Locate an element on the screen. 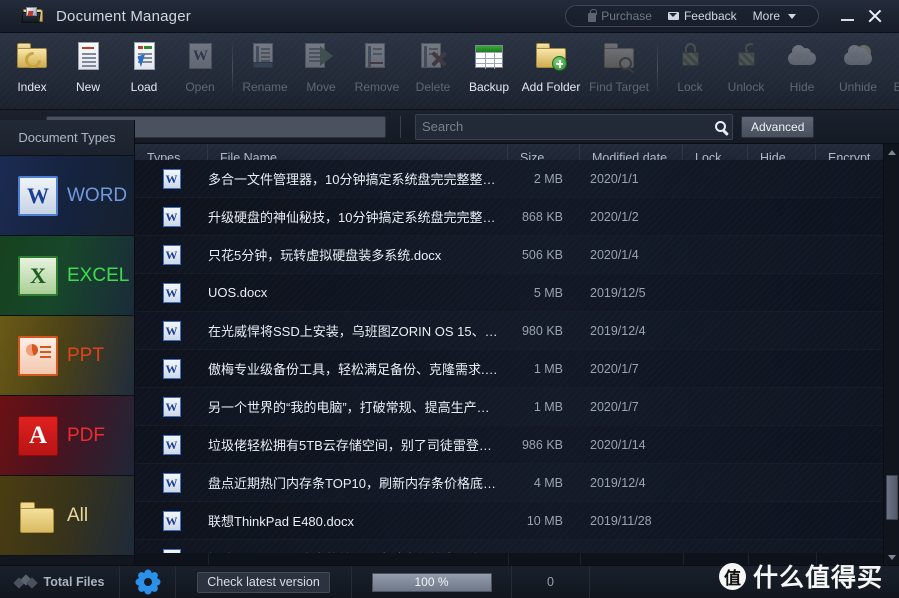 The height and width of the screenshot is (598, 899). search-icon is located at coordinates (720, 126).